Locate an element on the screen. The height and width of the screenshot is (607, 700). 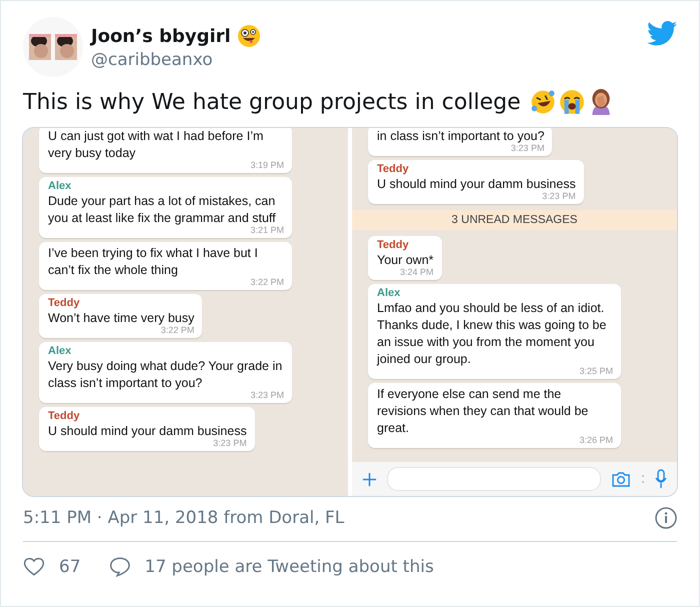
like-count: 67 is located at coordinates (70, 566).